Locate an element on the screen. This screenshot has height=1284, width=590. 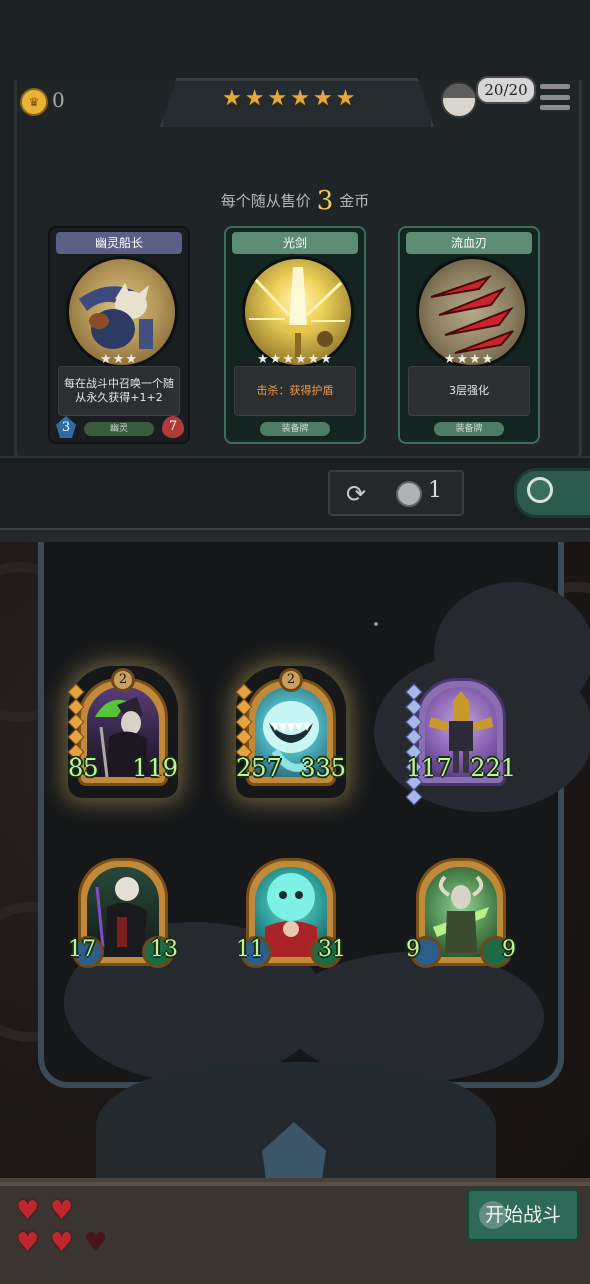
refresh-shop-button: ⟳ 1 is located at coordinates (396, 493).